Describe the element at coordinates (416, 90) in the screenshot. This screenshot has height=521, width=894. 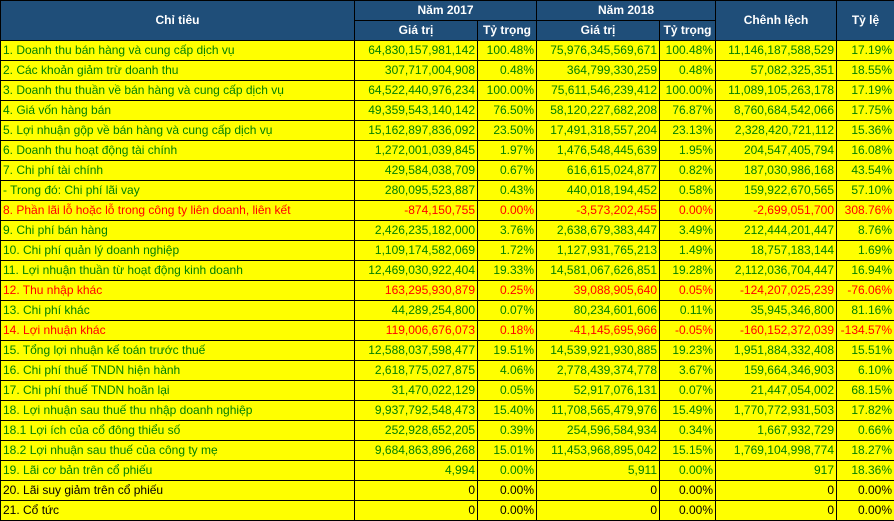
I see `value-2017: 64,522,440,976,234` at that location.